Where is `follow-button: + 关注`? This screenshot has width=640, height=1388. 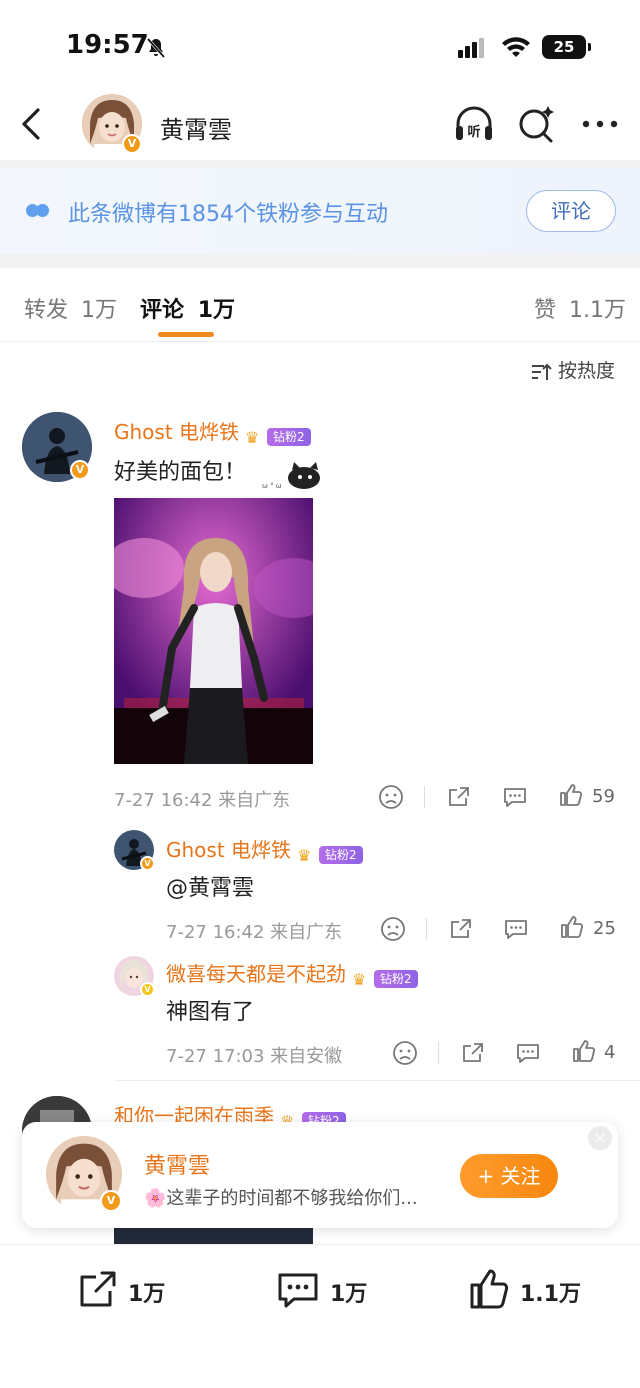
follow-button: + 关注 is located at coordinates (509, 1176).